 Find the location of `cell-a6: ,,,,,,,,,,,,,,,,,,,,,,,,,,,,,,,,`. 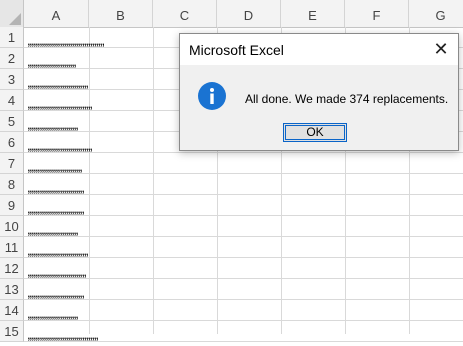

cell-a6: ,,,,,,,,,,,,,,,,,,,,,,,,,,,,,,,, is located at coordinates (60, 146).